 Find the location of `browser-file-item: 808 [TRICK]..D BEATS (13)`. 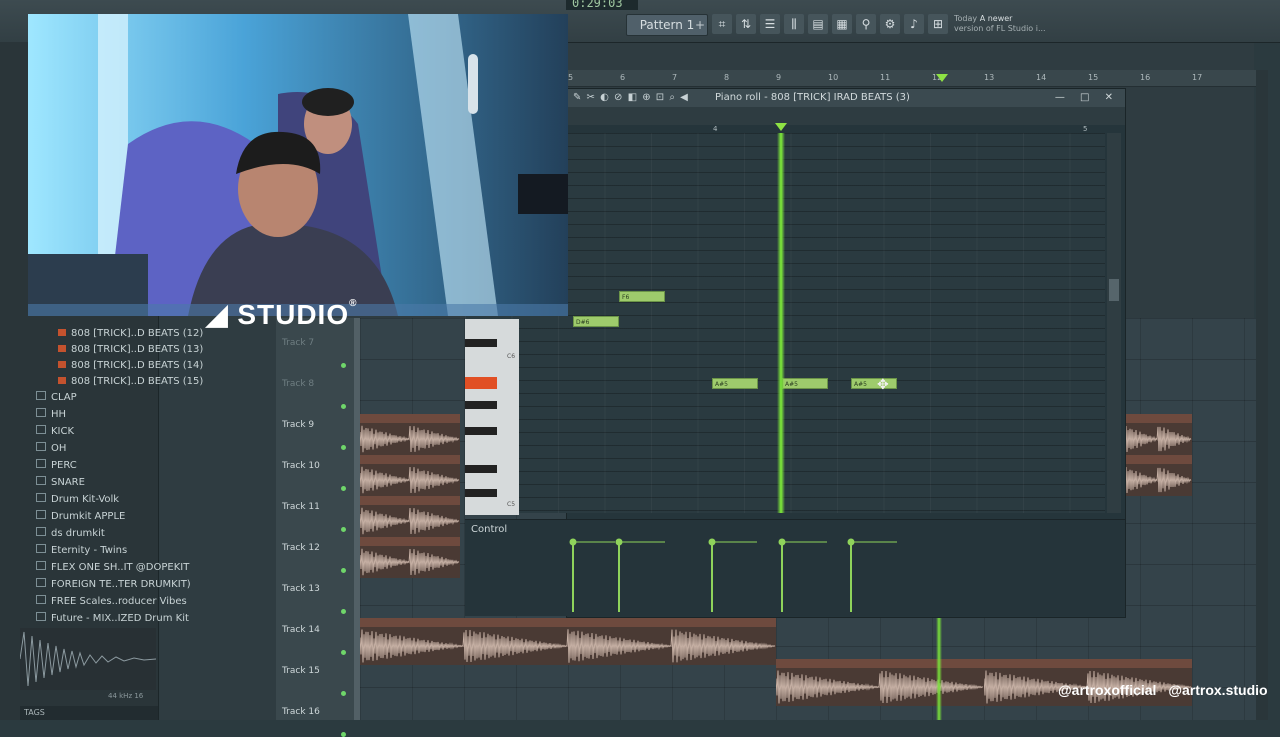

browser-file-item: 808 [TRICK]..D BEATS (13) is located at coordinates (130, 350).